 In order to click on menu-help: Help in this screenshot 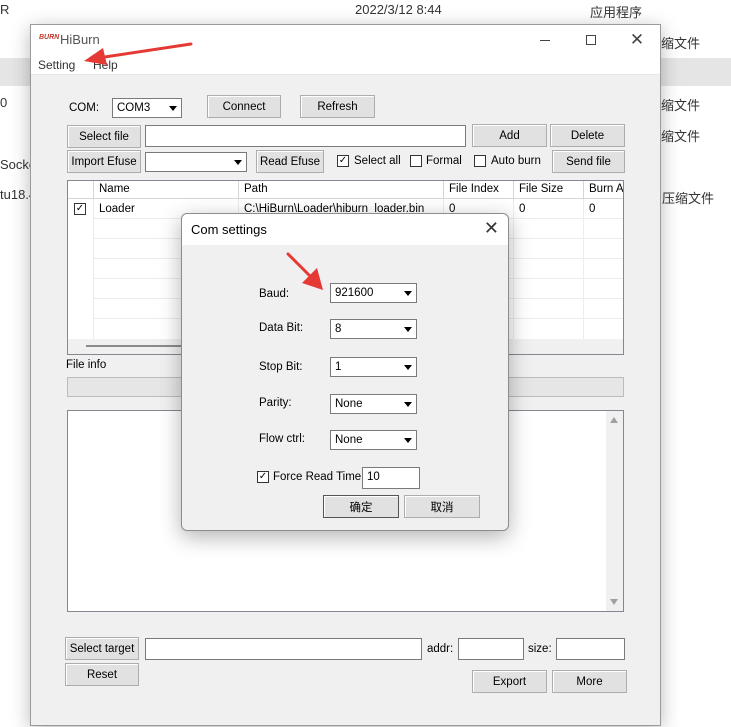, I will do `click(105, 65)`.